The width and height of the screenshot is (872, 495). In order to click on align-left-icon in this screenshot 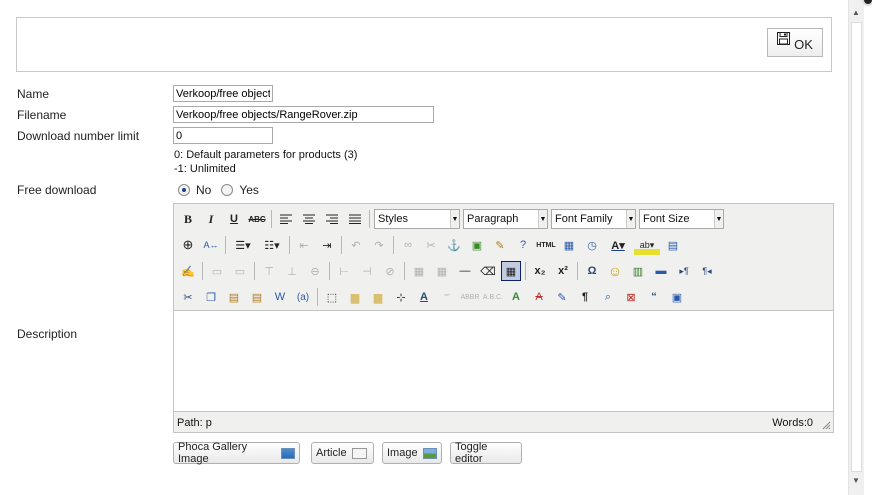, I will do `click(286, 219)`.